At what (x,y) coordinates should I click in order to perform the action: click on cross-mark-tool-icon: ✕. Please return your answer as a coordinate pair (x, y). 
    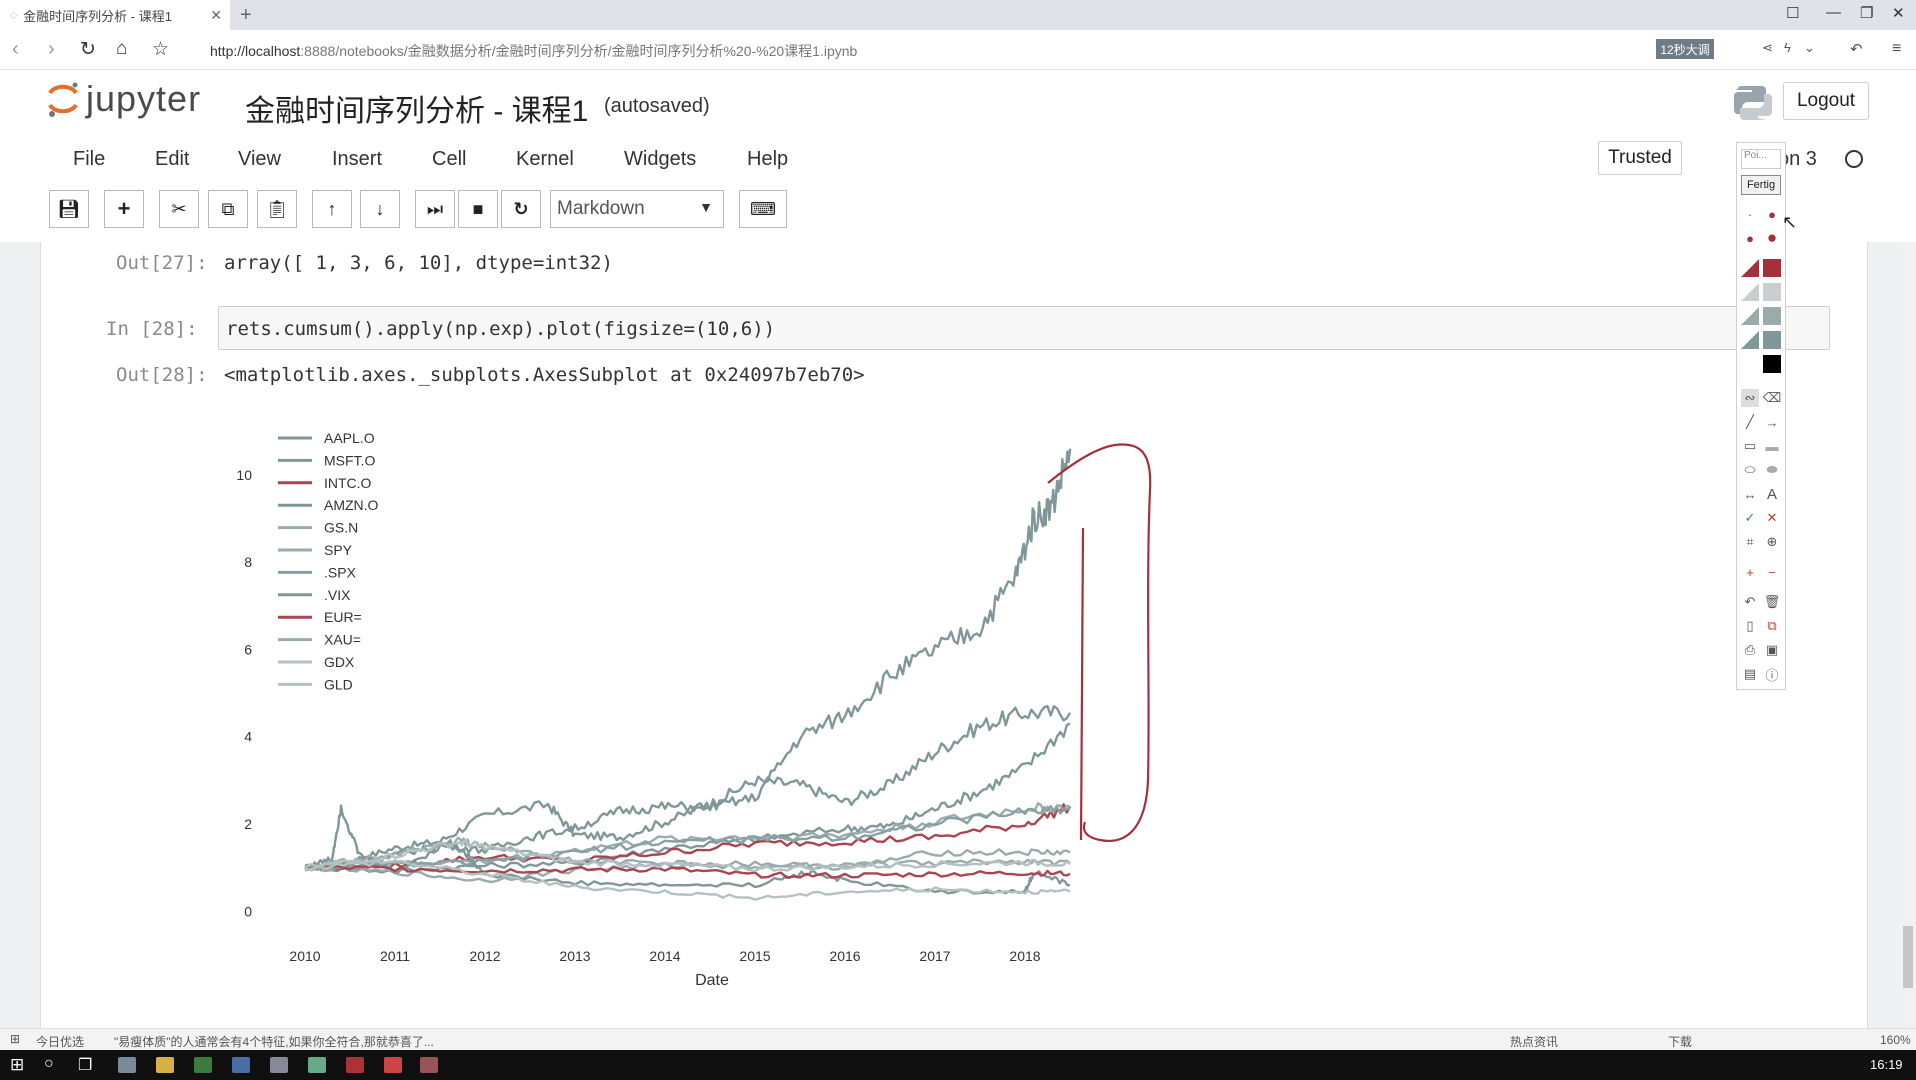
    Looking at the image, I should click on (1772, 518).